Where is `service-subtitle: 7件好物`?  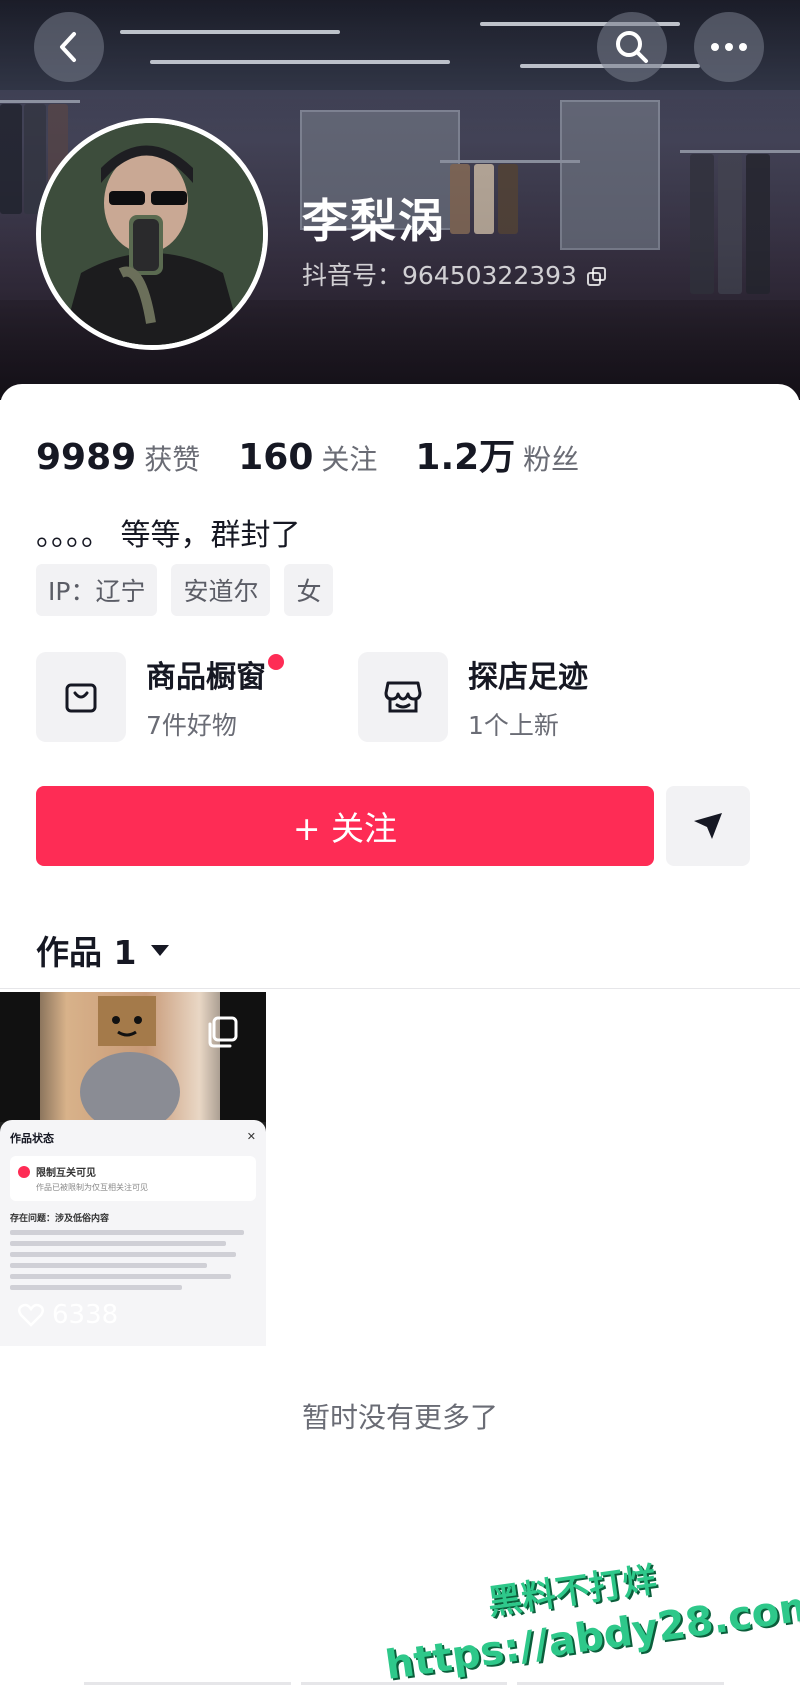
service-subtitle: 7件好物 is located at coordinates (191, 725).